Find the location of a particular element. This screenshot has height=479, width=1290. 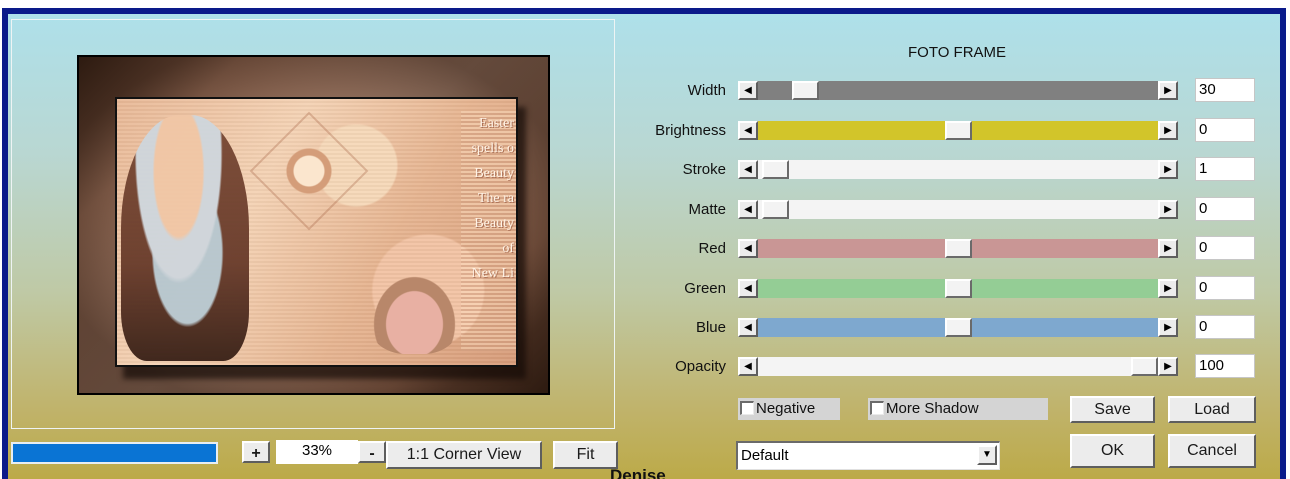

more-shadow-option: More Shadow is located at coordinates (958, 409).